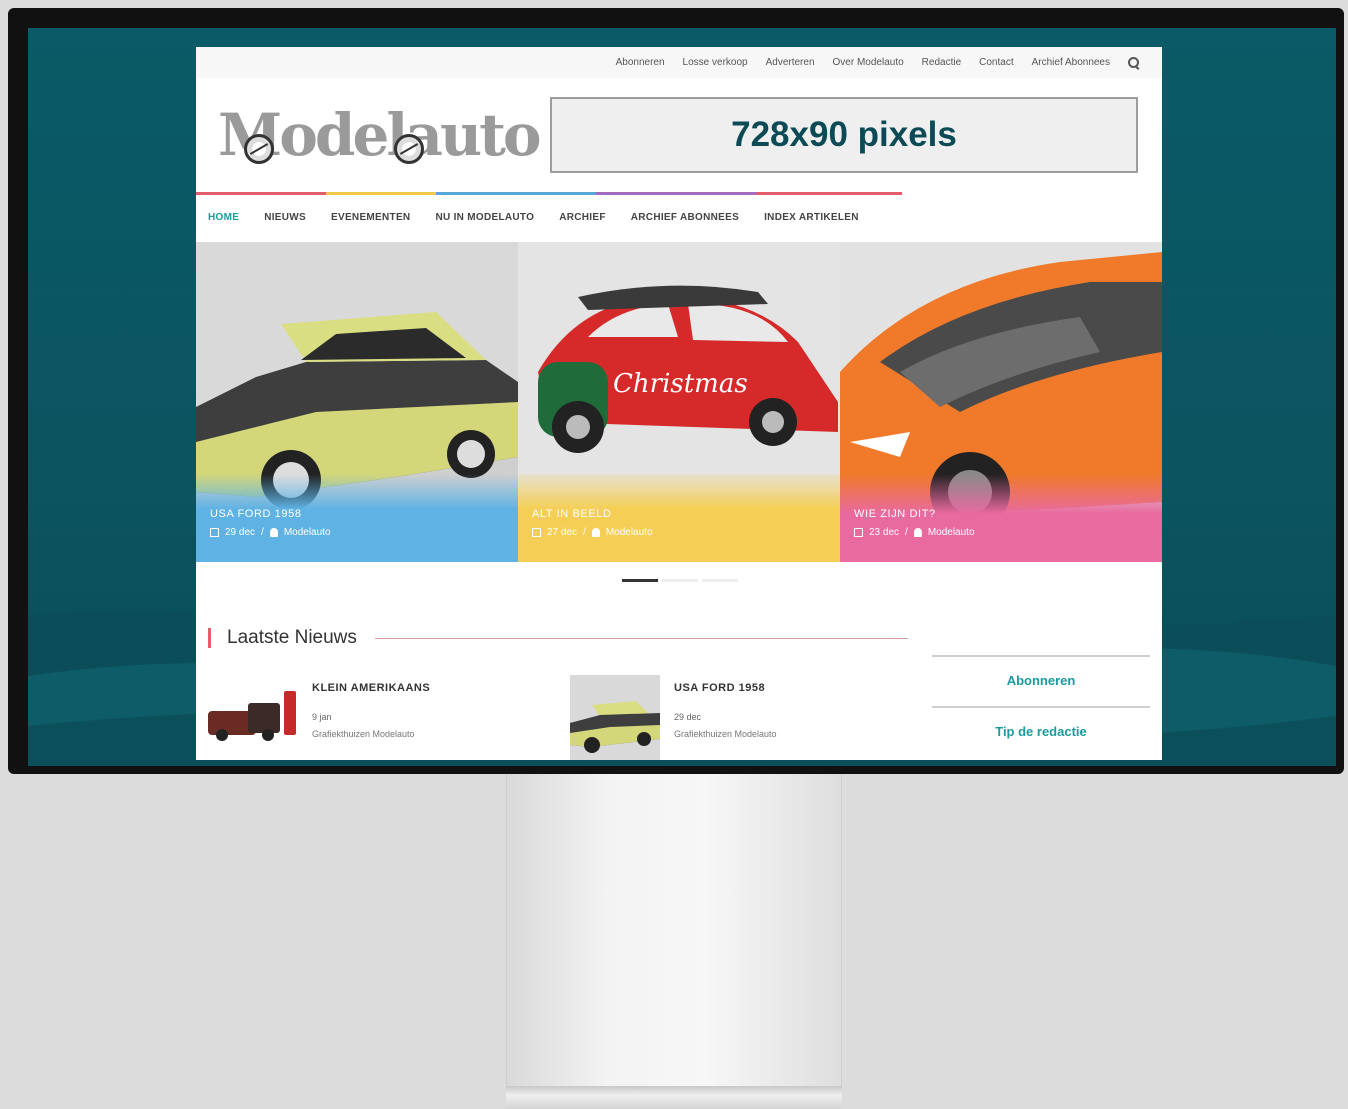  What do you see at coordinates (357, 514) in the screenshot?
I see `slide-title: USA FORD 1958` at bounding box center [357, 514].